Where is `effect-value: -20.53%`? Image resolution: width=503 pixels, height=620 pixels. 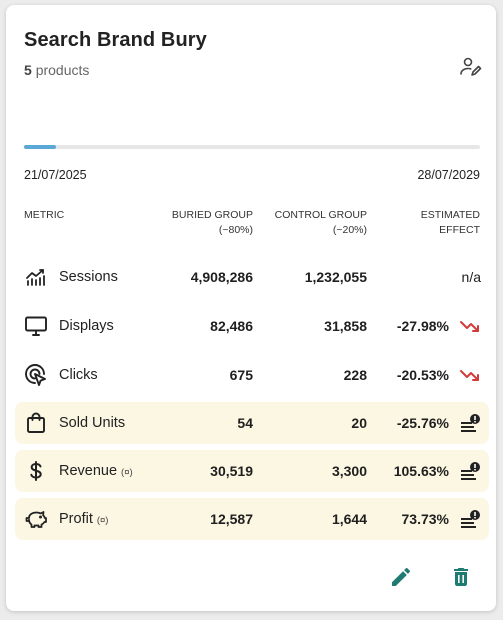
effect-value: -20.53% is located at coordinates (422, 375).